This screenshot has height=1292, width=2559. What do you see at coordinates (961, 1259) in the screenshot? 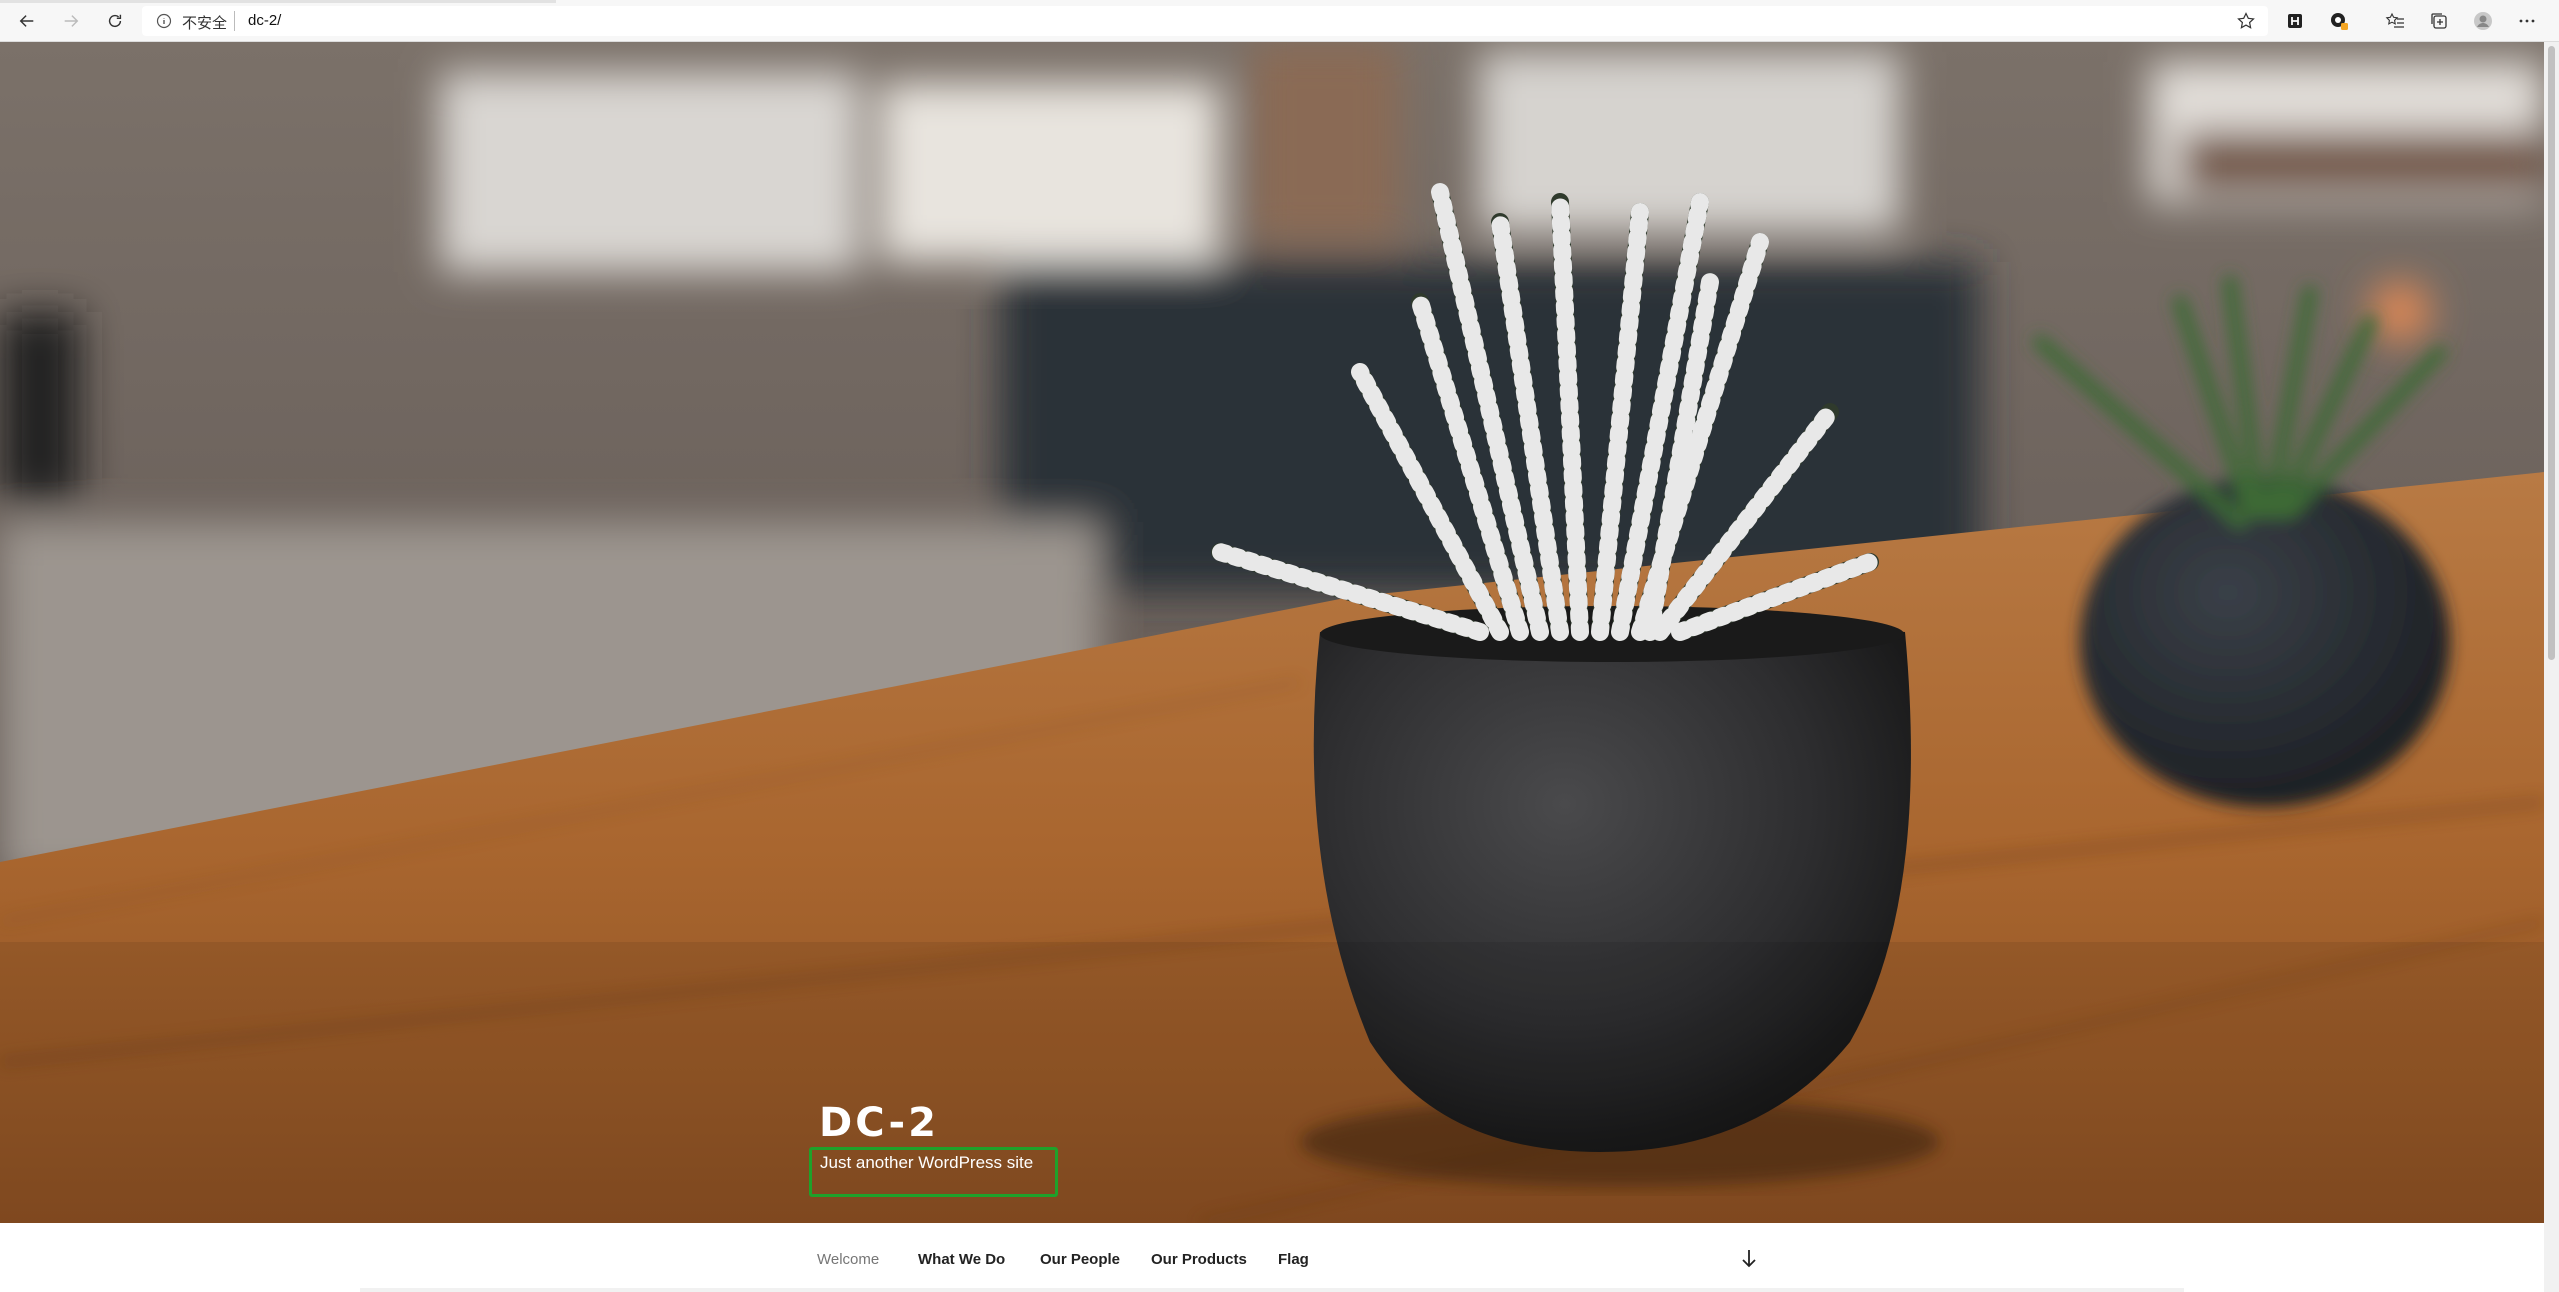
I see `nav-item-what-we-do: What We Do` at bounding box center [961, 1259].